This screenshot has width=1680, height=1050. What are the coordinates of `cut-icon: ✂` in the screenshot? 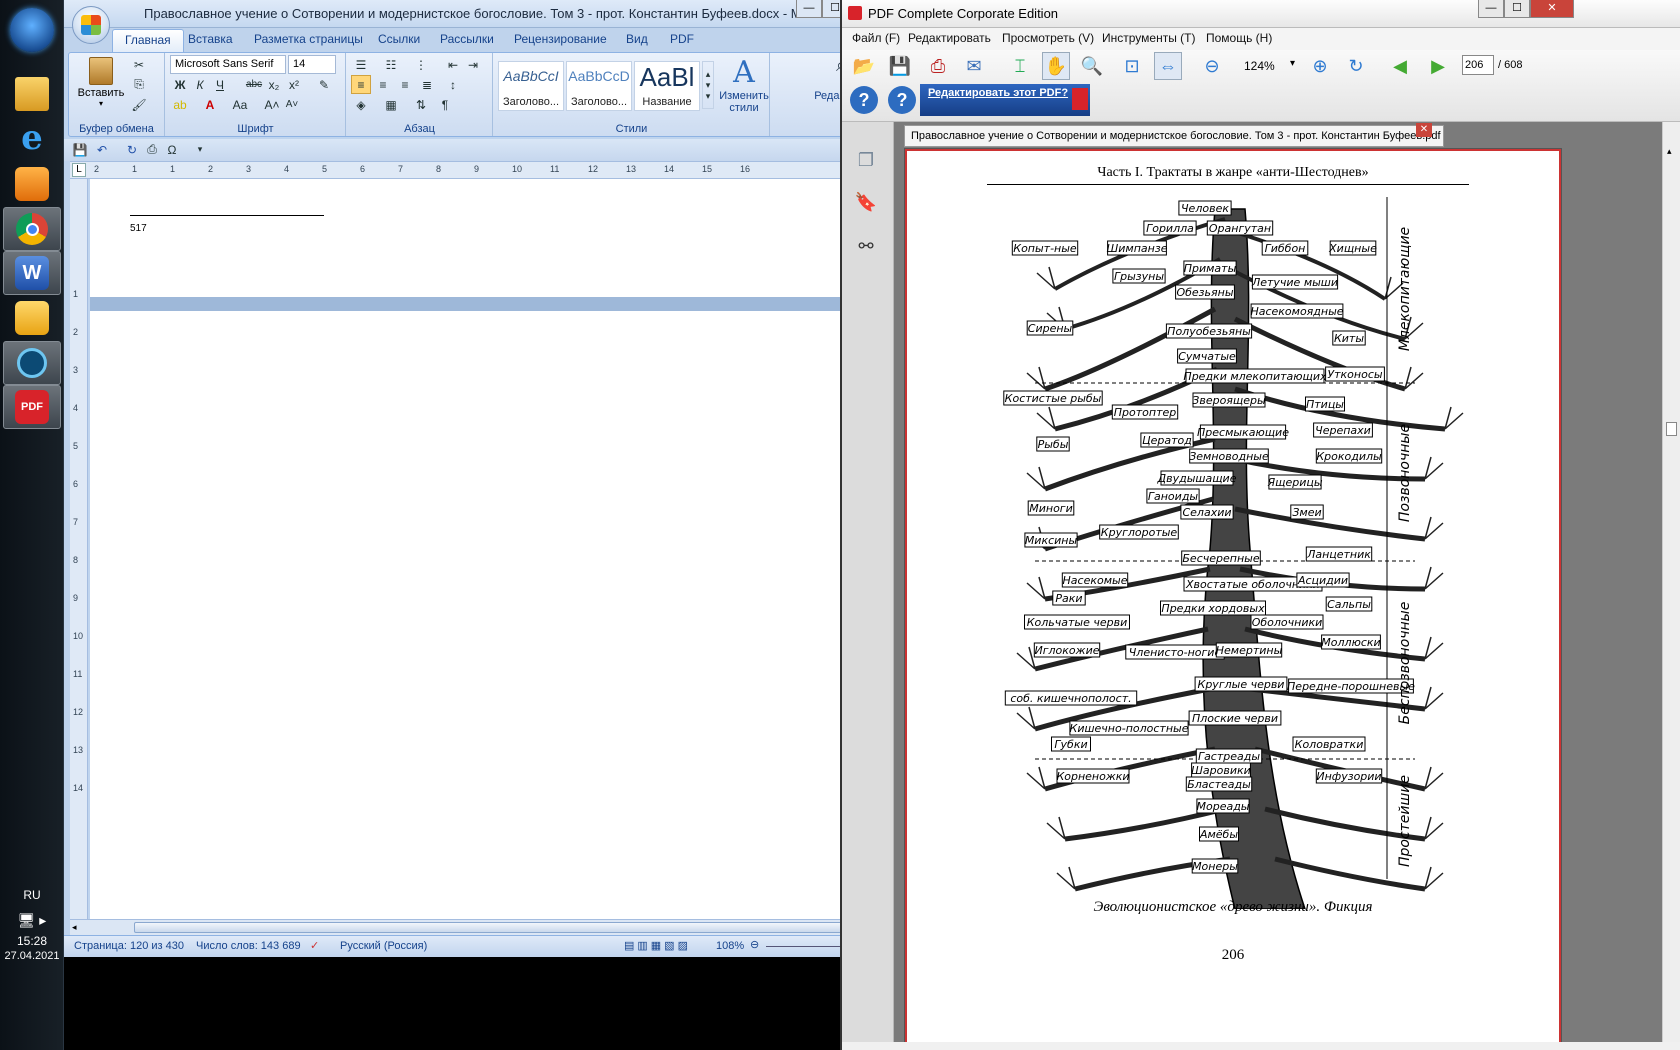 It's located at (139, 64).